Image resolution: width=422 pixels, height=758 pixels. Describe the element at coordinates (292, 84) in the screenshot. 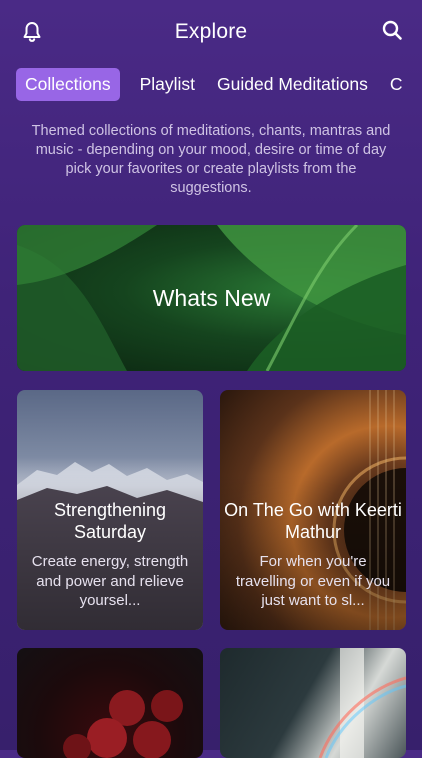

I see `tab-guided-meditations: Guided Meditations` at that location.